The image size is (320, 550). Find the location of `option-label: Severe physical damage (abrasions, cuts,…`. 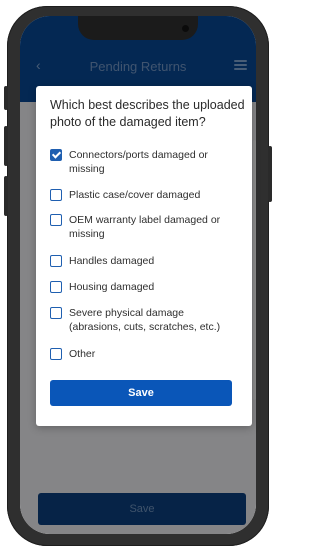

option-label: Severe physical damage (abrasions, cuts,… is located at coordinates (145, 320).